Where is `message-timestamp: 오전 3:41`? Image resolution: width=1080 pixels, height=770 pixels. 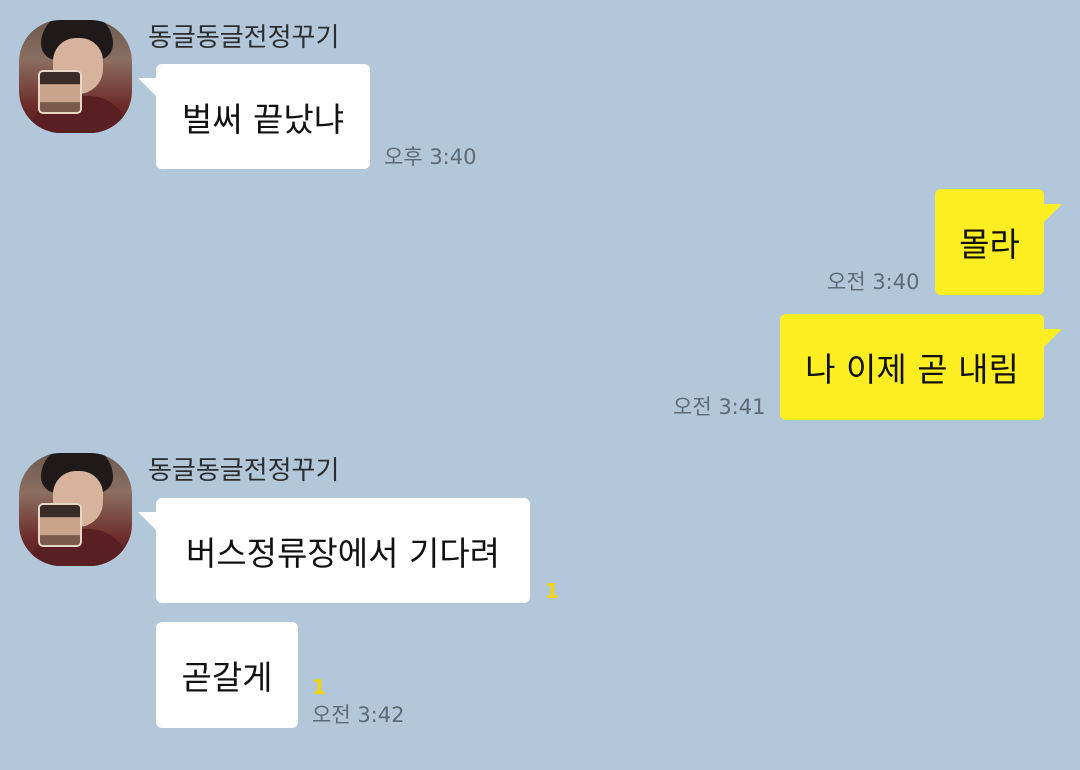
message-timestamp: 오전 3:41 is located at coordinates (719, 407).